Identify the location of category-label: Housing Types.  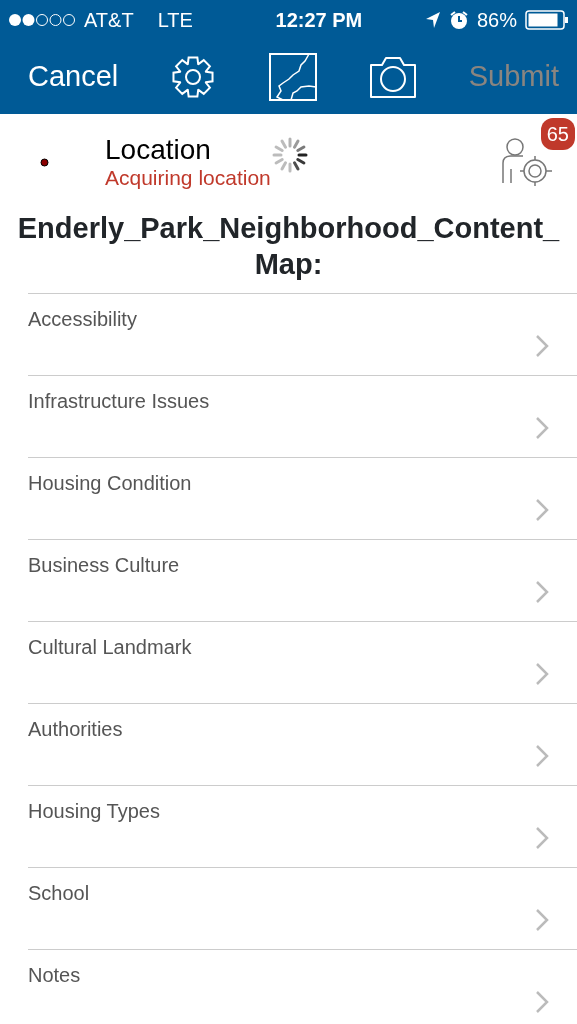
(94, 811).